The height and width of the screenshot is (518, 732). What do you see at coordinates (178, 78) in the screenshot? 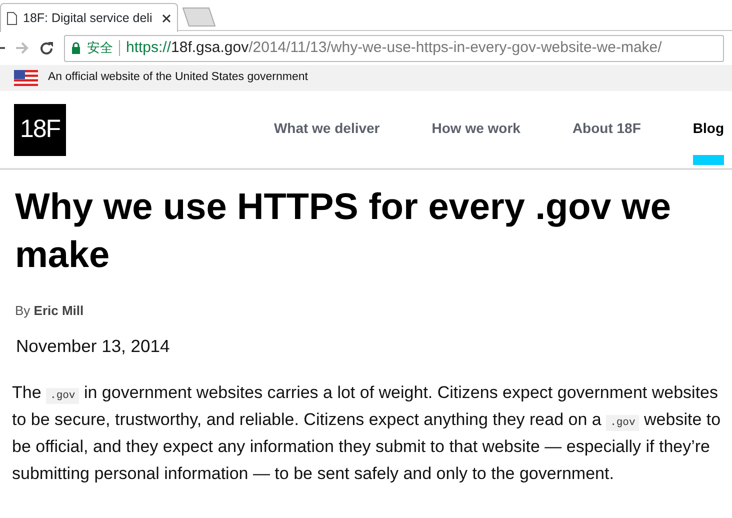
I see `official-website-notice: An official website of the United States government` at bounding box center [178, 78].